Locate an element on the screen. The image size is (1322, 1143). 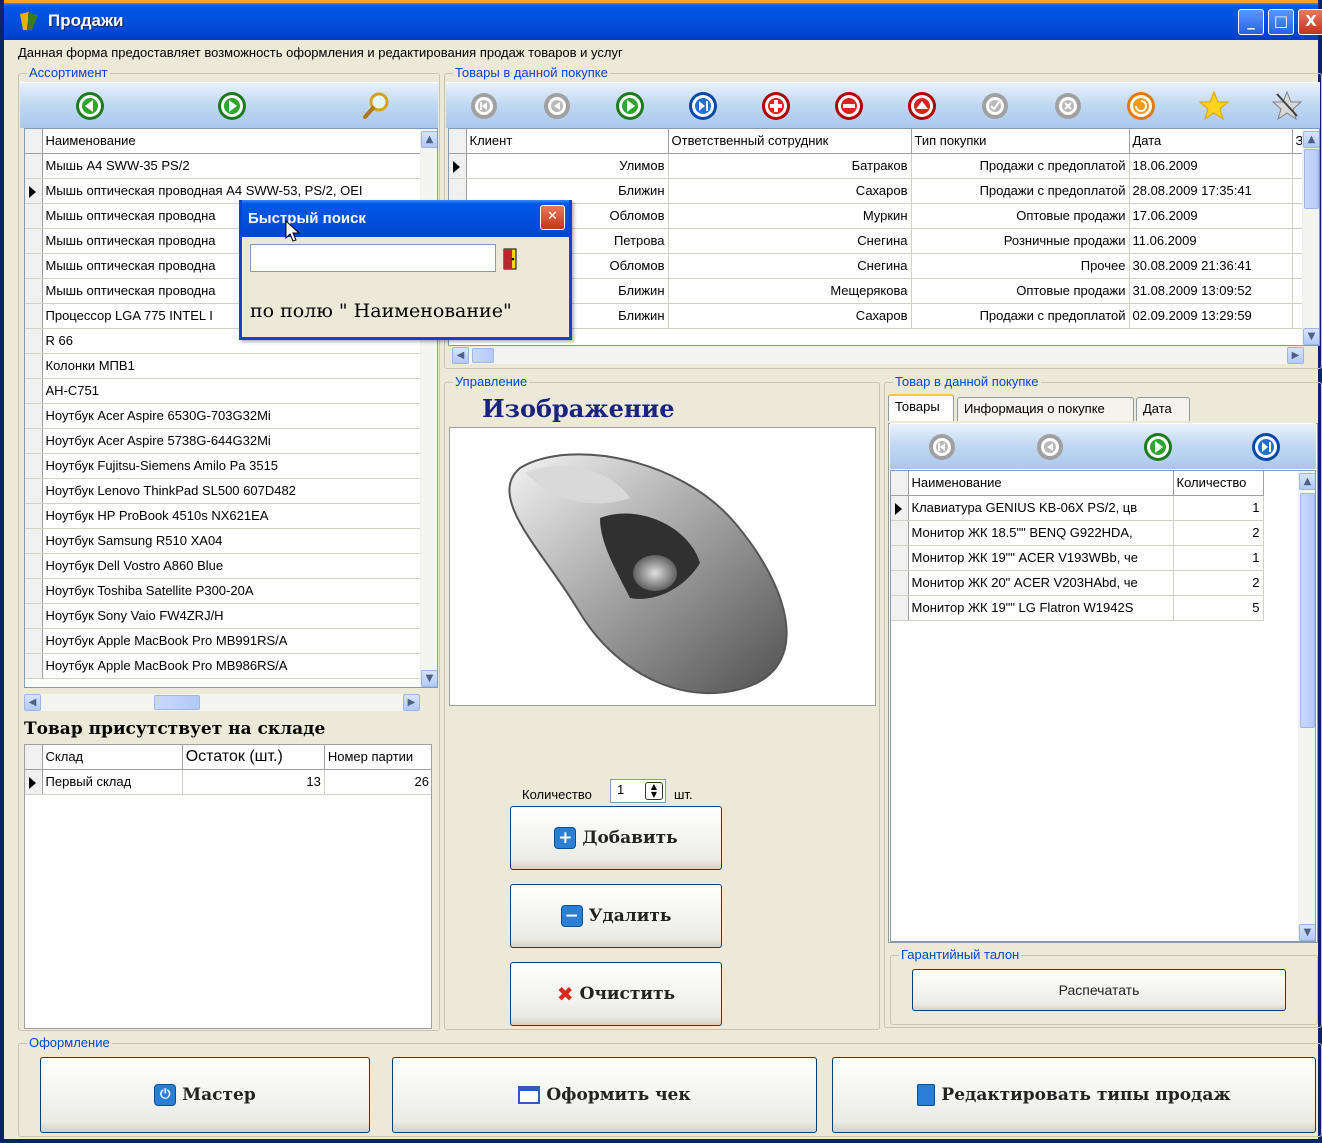
purchases-vscroll: ▲ ▼ is located at coordinates (1310, 237).